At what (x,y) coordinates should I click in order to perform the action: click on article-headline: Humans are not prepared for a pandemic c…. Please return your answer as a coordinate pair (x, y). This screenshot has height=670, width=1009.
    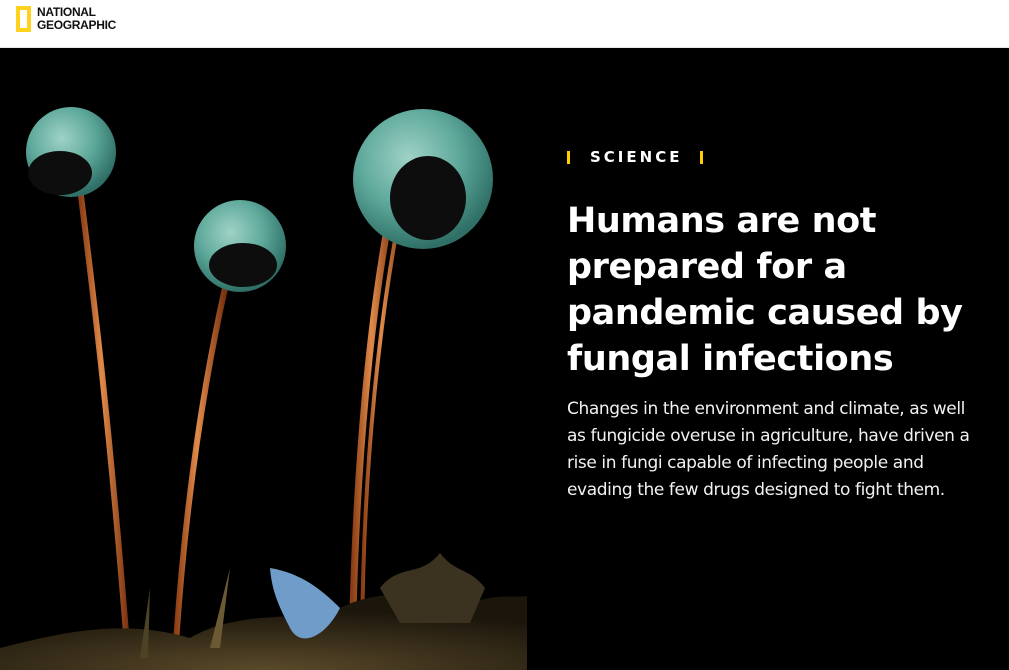
    Looking at the image, I should click on (777, 290).